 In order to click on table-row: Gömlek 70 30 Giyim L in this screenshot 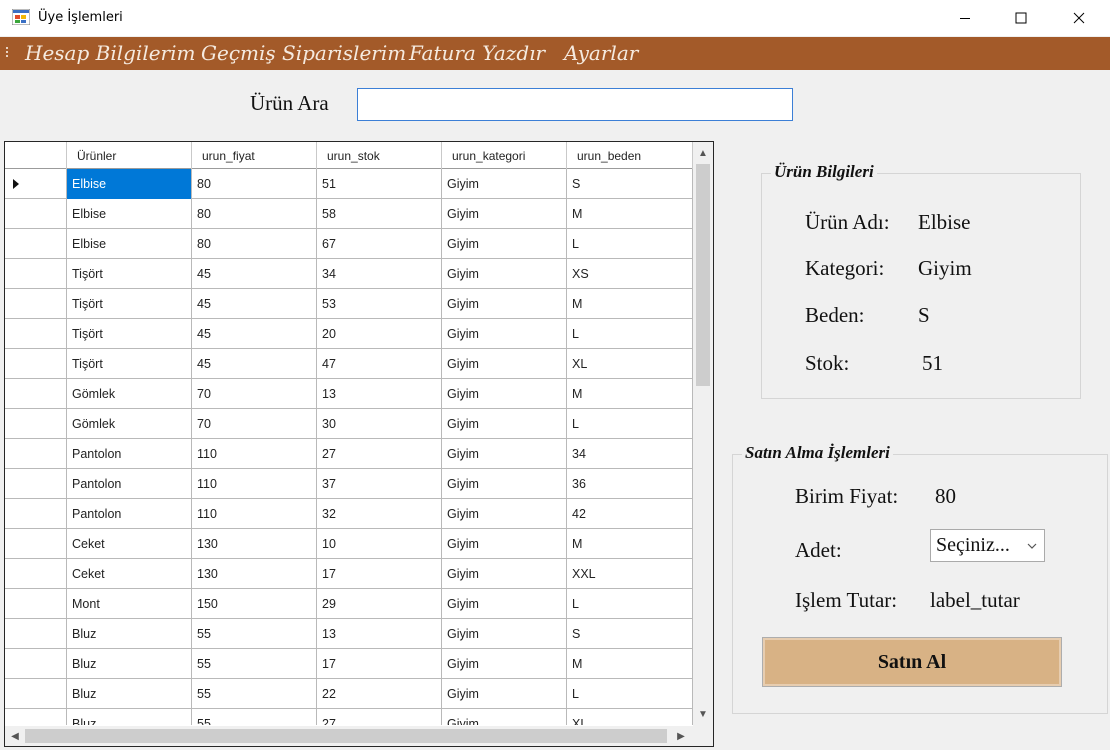, I will do `click(349, 424)`.